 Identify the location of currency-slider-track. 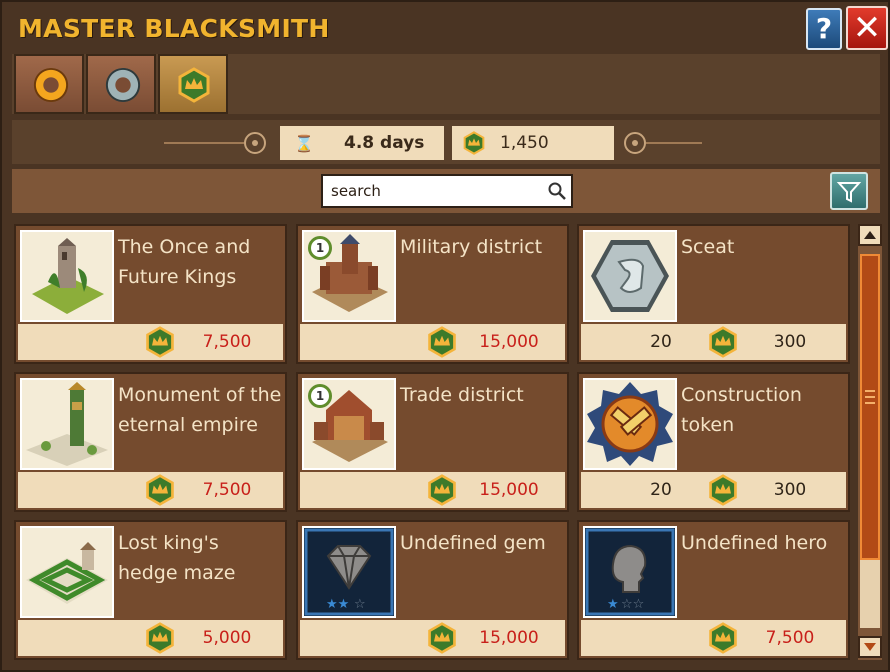
(674, 143).